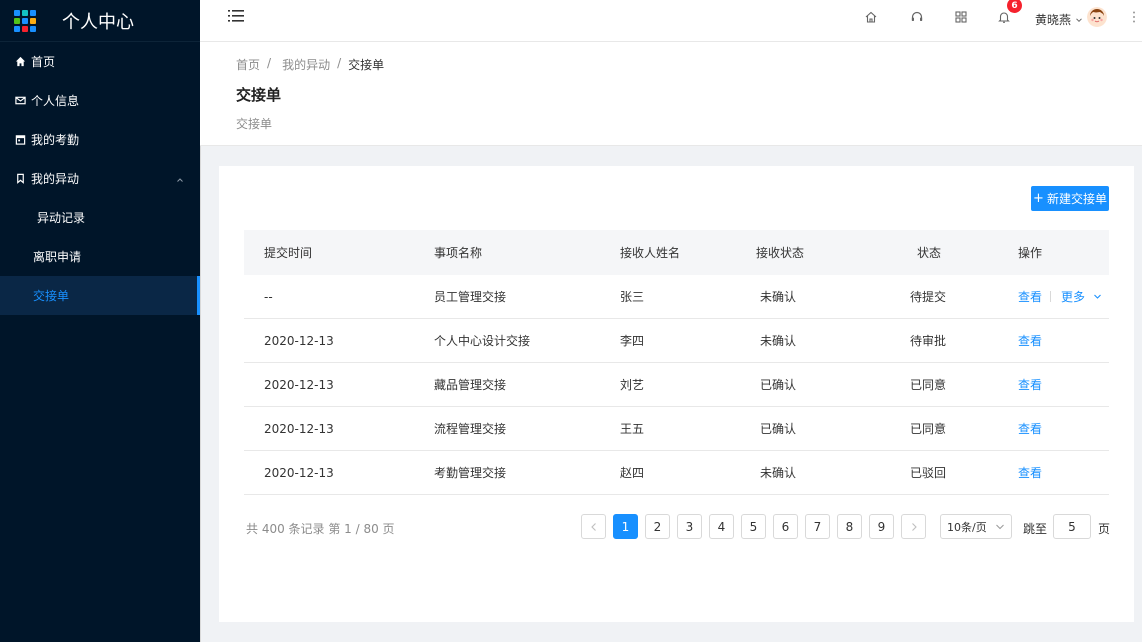  I want to click on chevron-left-icon, so click(593, 526).